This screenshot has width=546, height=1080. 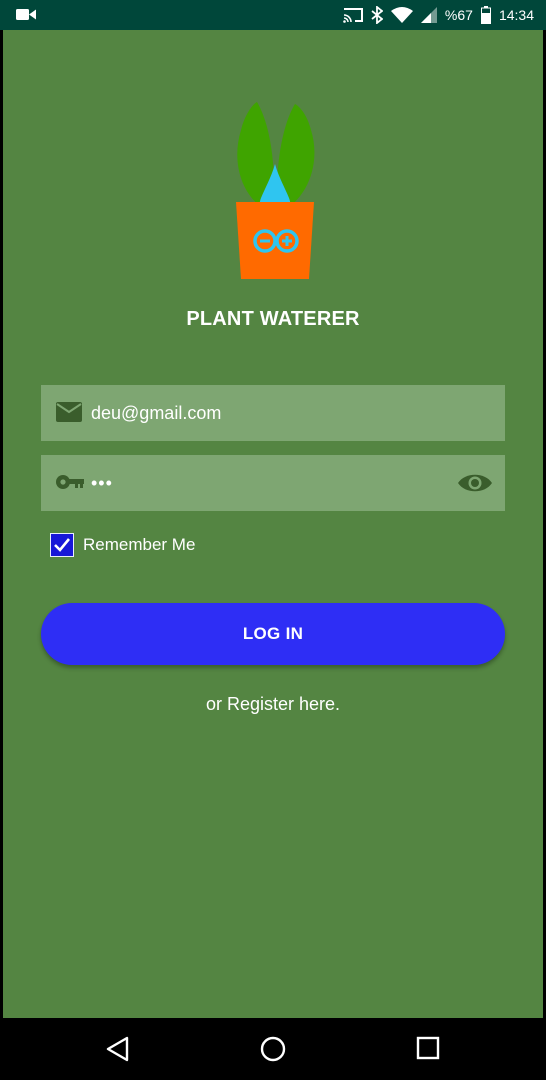 What do you see at coordinates (273, 704) in the screenshot?
I see `register-link: or Register here.` at bounding box center [273, 704].